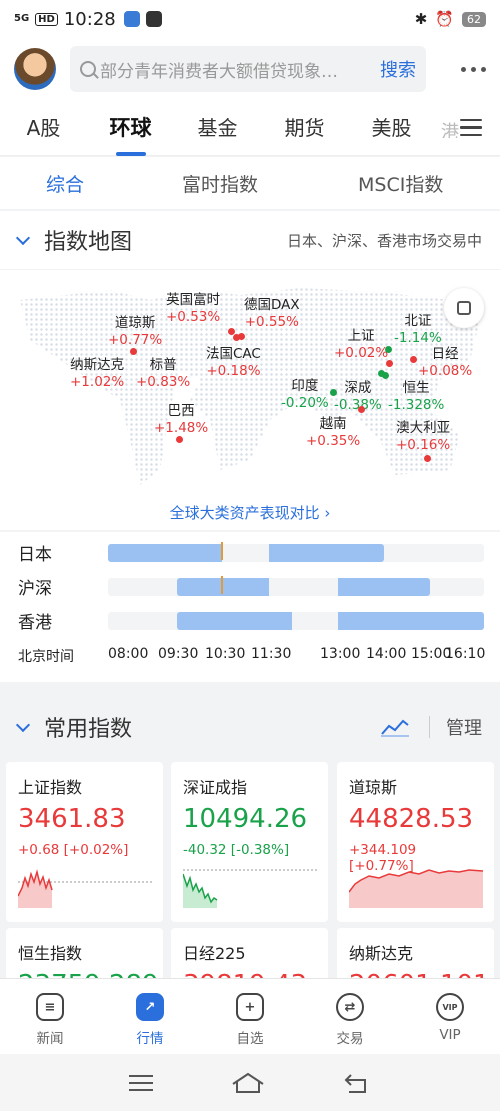 Image resolution: width=500 pixels, height=1111 pixels. Describe the element at coordinates (350, 1007) in the screenshot. I see `exchange-icon: ⇄` at that location.